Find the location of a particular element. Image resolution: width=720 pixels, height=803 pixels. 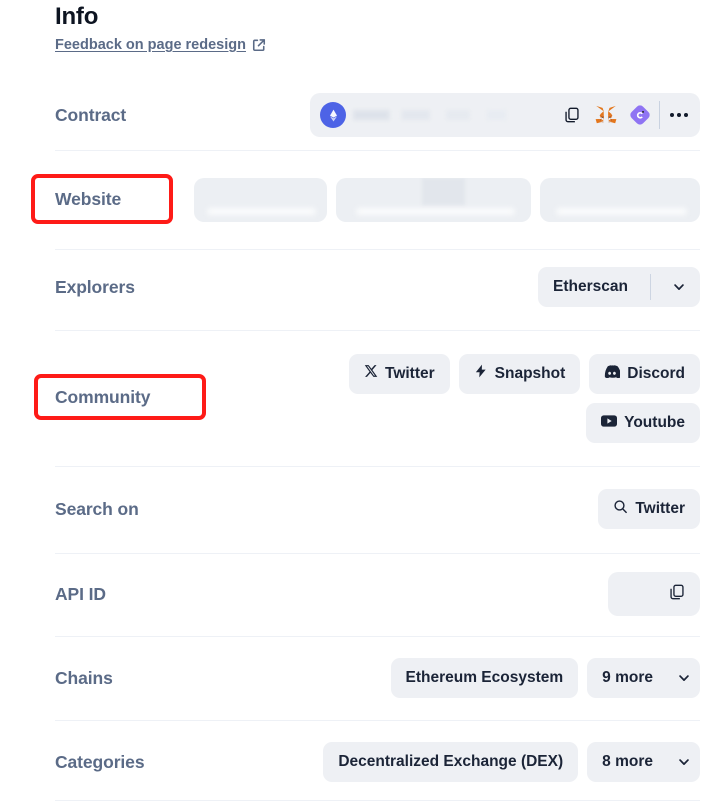

page-title: Info is located at coordinates (77, 16).